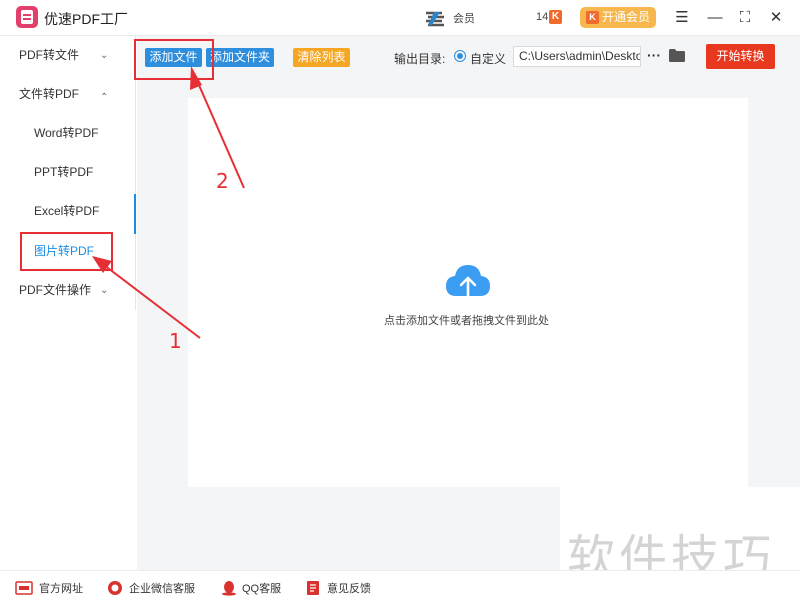 Image resolution: width=800 pixels, height=608 pixels. I want to click on user-name: 会员, so click(464, 19).